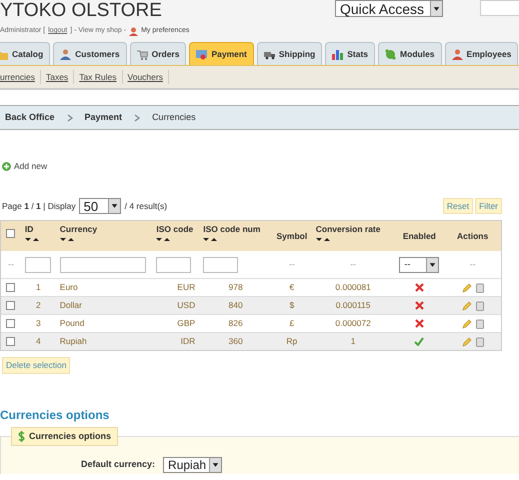 The width and height of the screenshot is (519, 480). Describe the element at coordinates (291, 323) in the screenshot. I see `table-cell: £` at that location.